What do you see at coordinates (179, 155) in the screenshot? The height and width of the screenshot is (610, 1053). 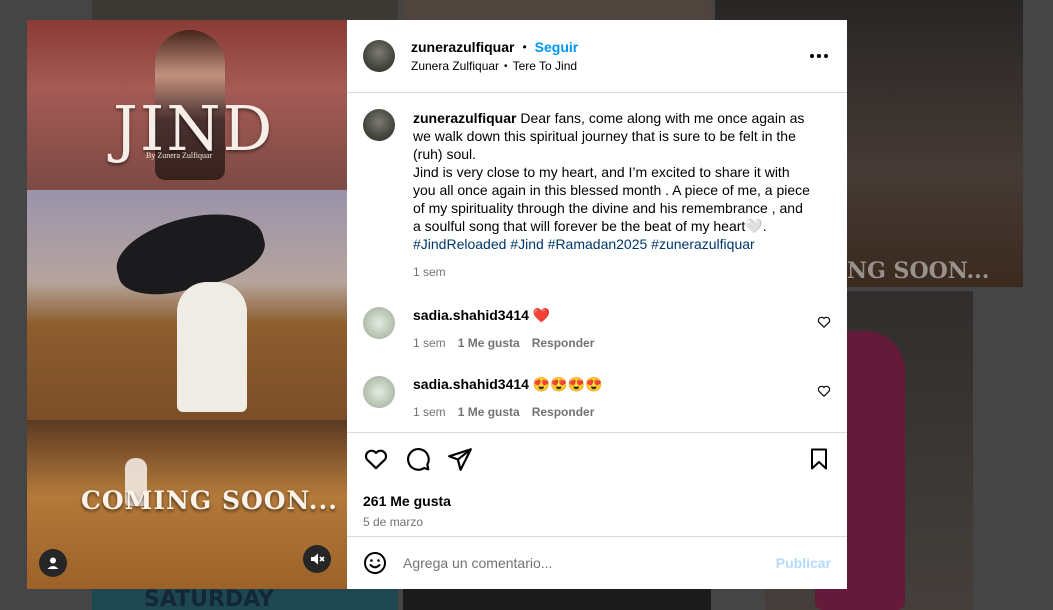 I see `media-subtitle: By Zunera Zulfiquar` at bounding box center [179, 155].